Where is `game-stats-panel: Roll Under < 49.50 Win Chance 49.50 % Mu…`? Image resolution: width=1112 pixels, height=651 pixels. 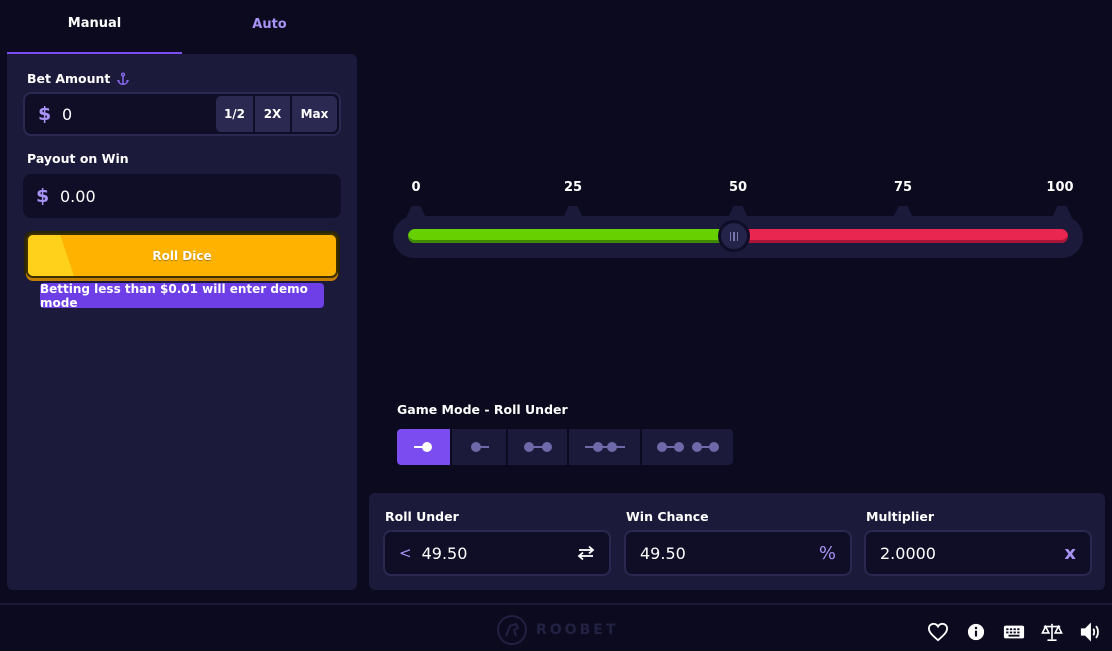
game-stats-panel: Roll Under < 49.50 Win Chance 49.50 % Mu… is located at coordinates (737, 541).